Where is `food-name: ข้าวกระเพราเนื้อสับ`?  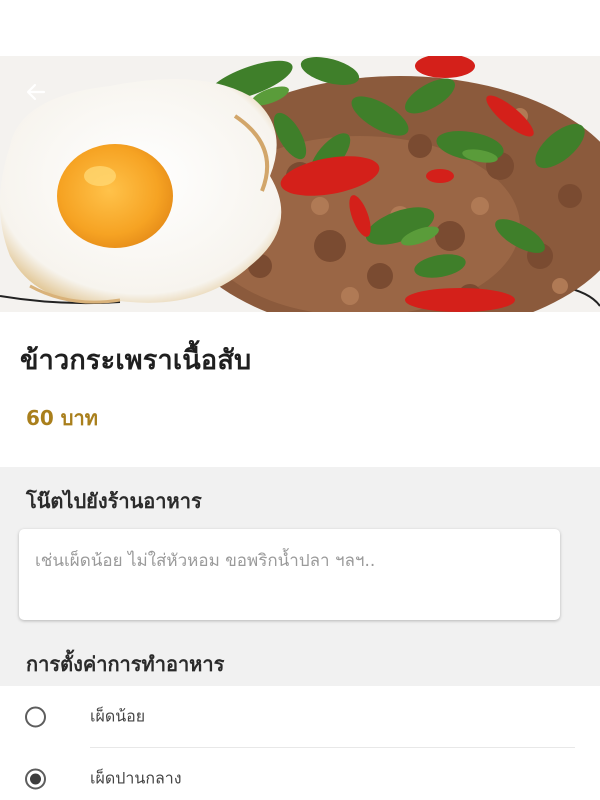
food-name: ข้าวกระเพราเนื้อสับ is located at coordinates (136, 360).